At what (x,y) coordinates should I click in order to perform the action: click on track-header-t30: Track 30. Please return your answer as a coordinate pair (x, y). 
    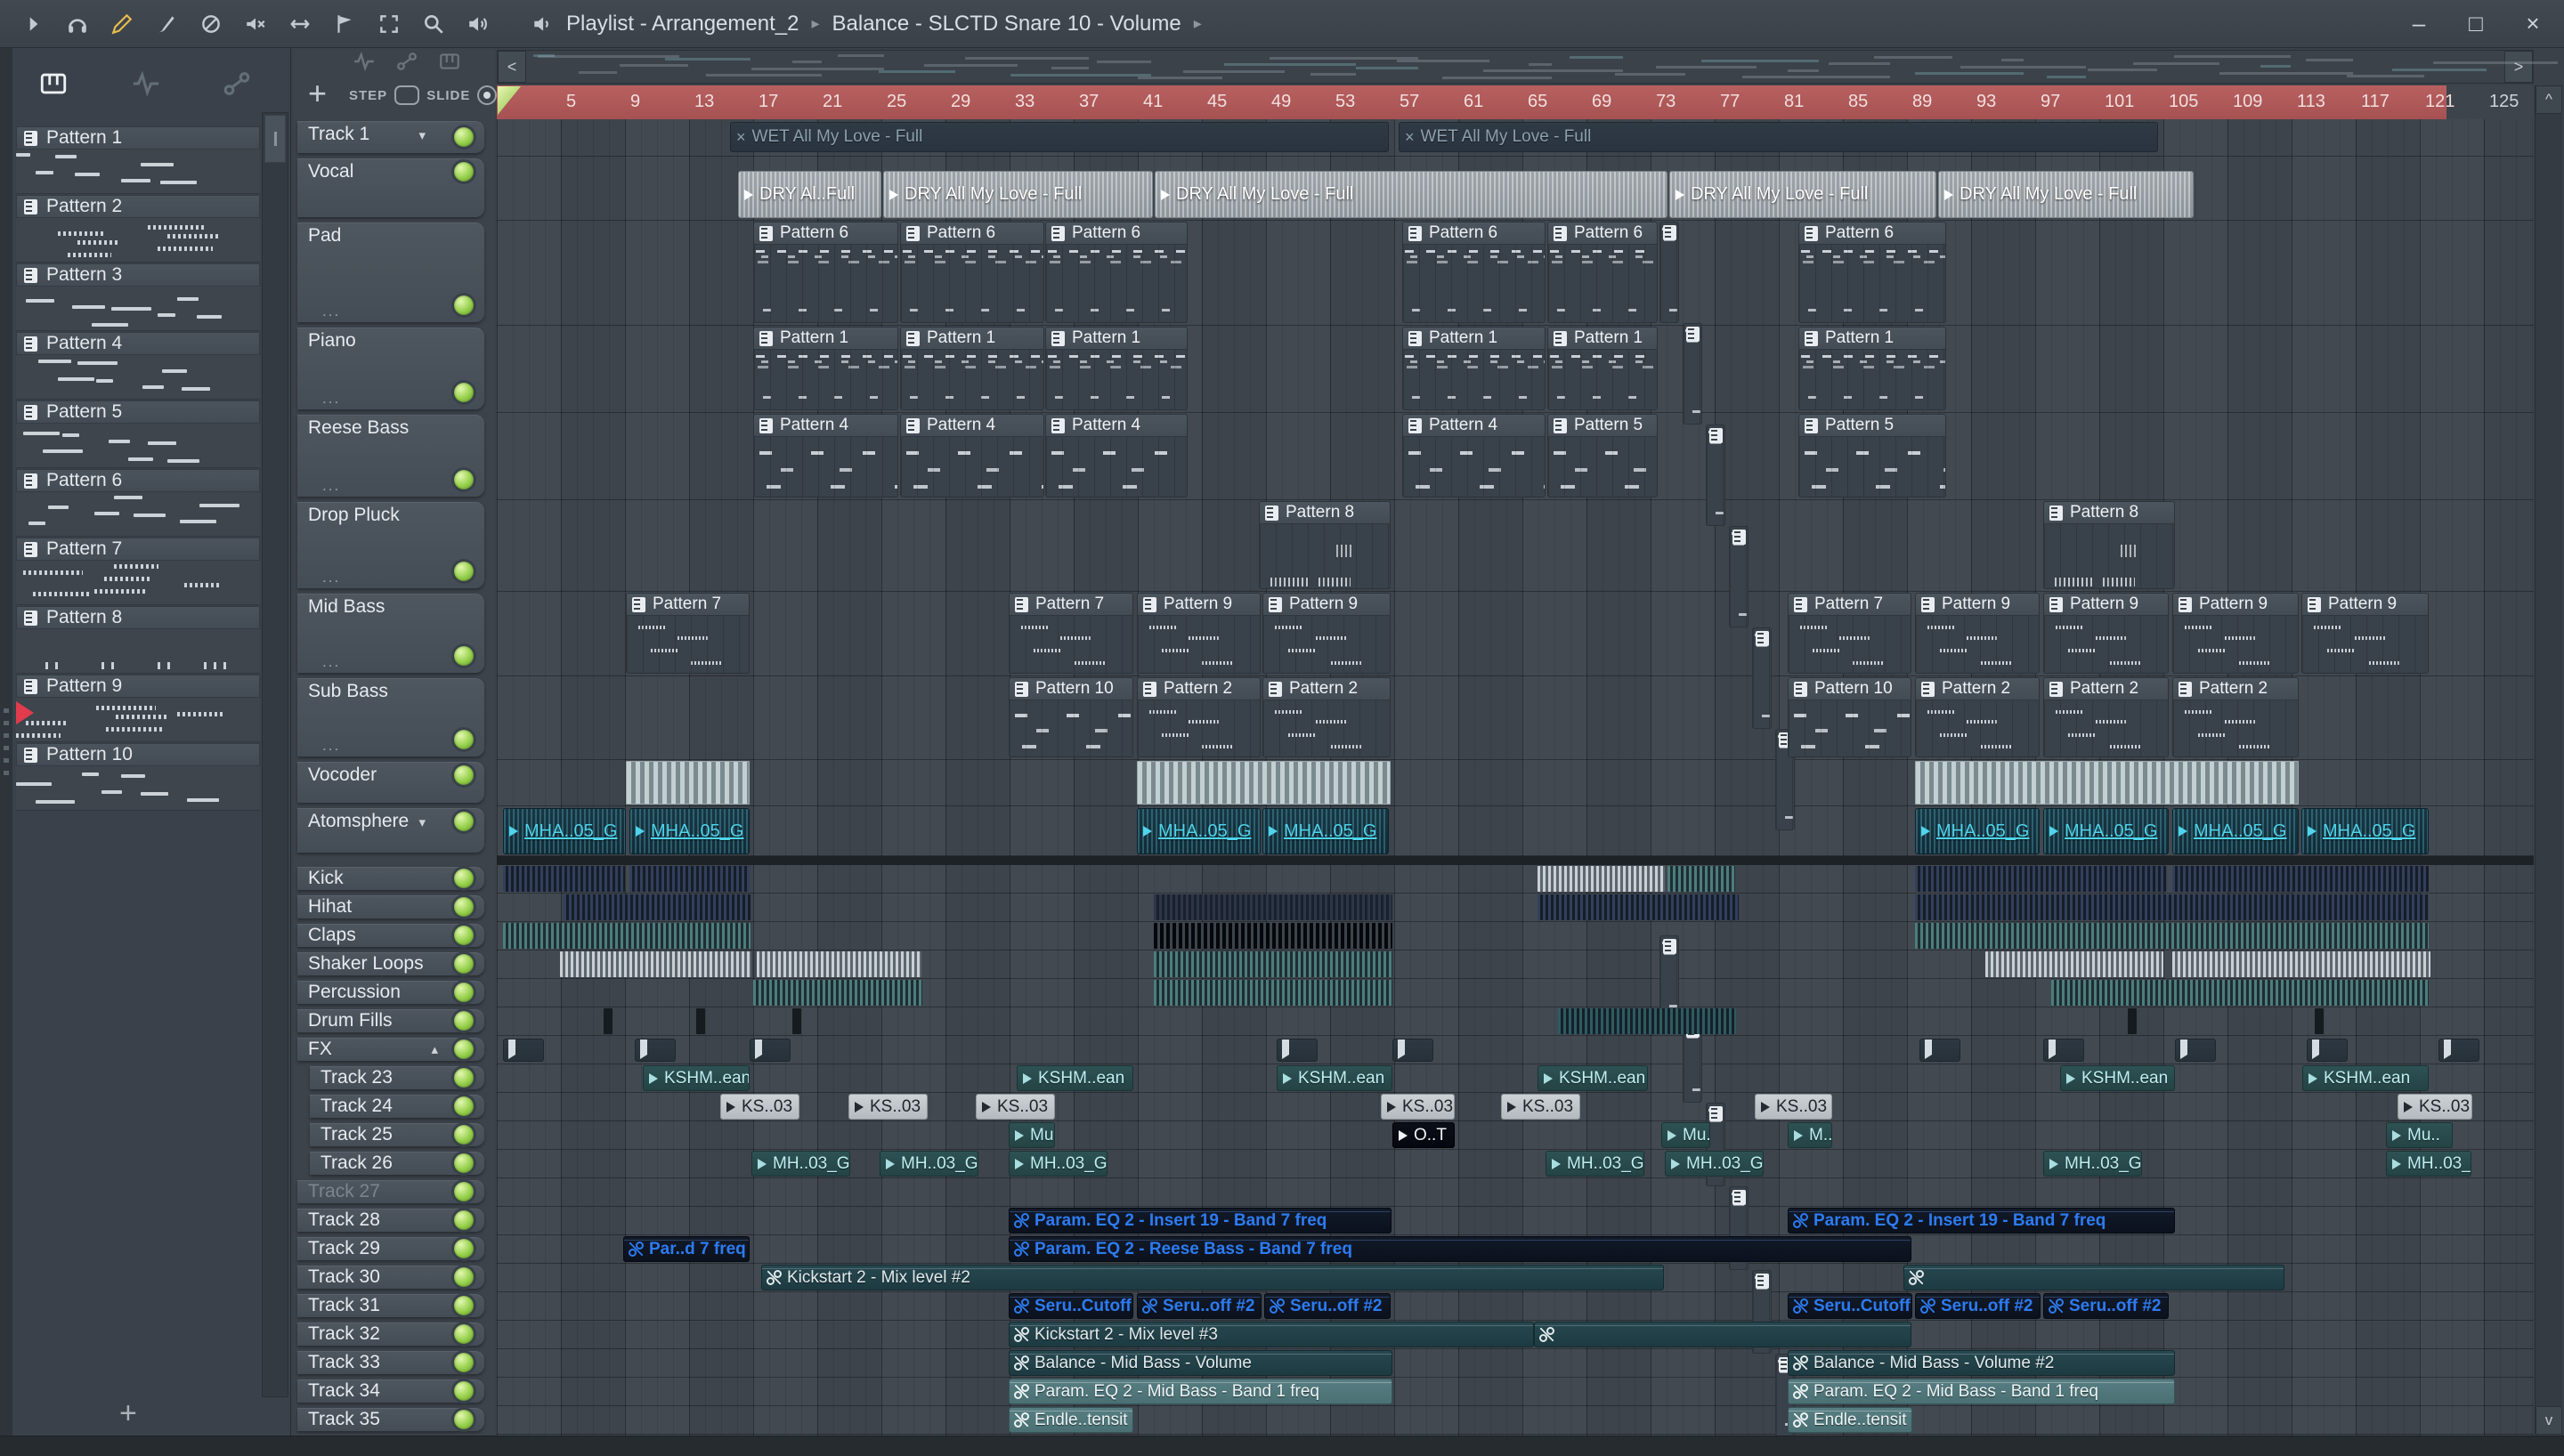
    Looking at the image, I should click on (390, 1277).